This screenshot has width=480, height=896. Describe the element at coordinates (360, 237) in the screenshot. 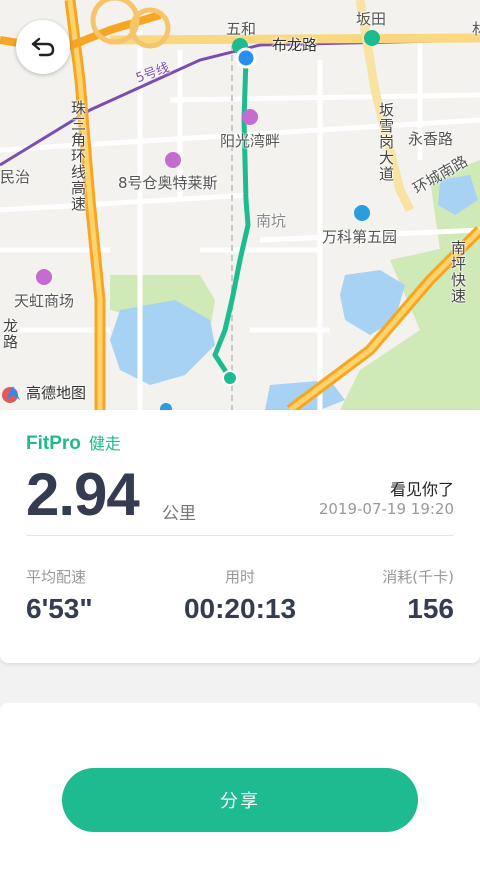

I see `map-label-vanke: 万科第五园` at that location.